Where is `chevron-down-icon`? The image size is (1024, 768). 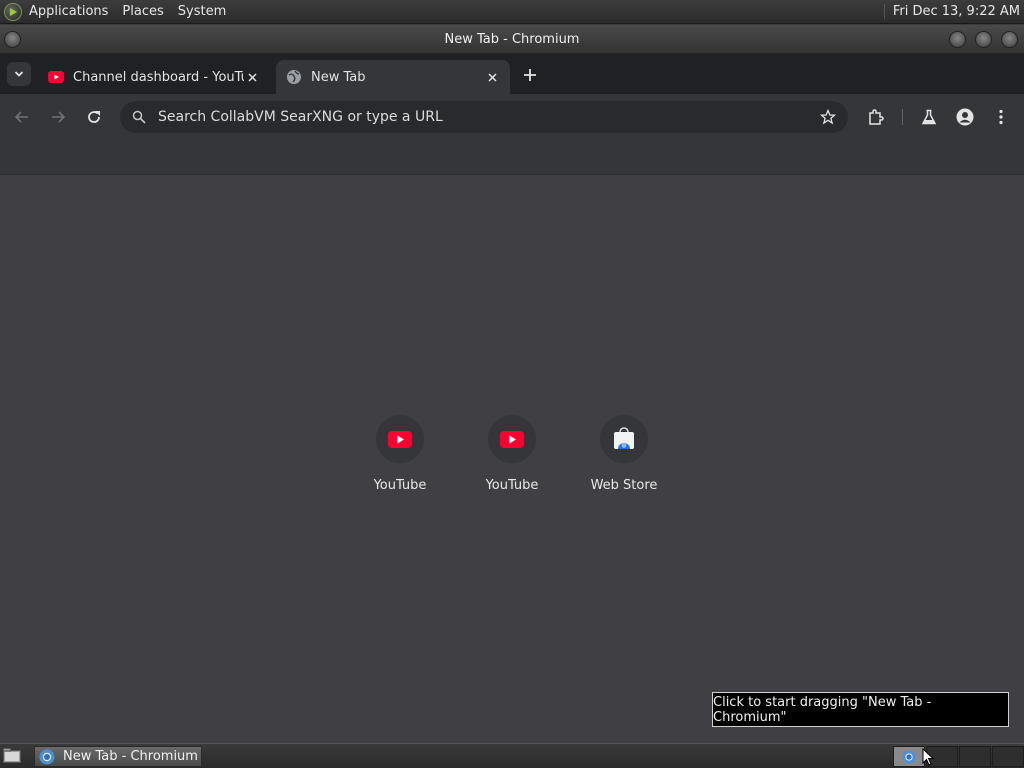 chevron-down-icon is located at coordinates (19, 74).